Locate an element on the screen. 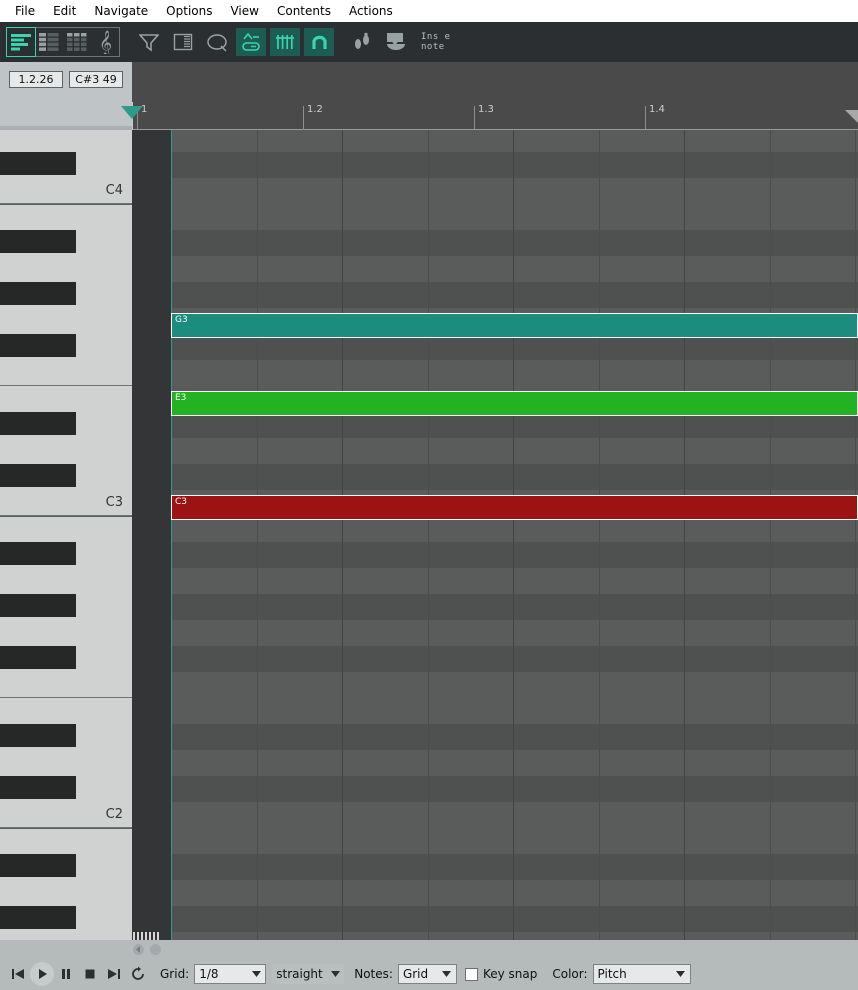  play-button is located at coordinates (42, 974).